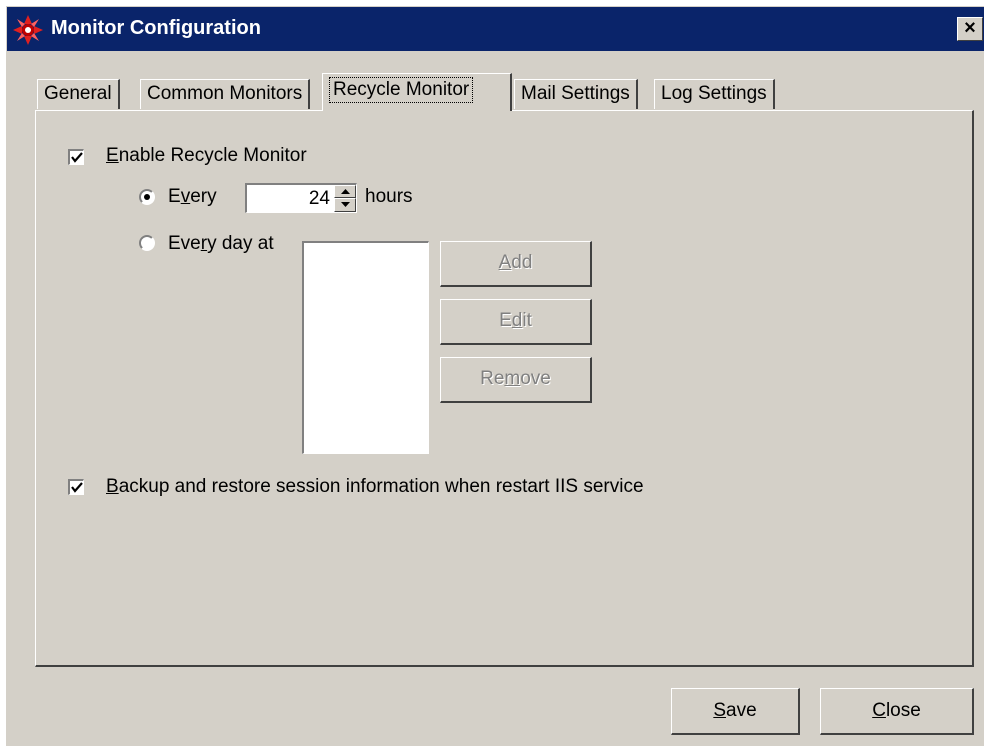  Describe the element at coordinates (401, 90) in the screenshot. I see `tab-label: Recycle Monitor` at that location.